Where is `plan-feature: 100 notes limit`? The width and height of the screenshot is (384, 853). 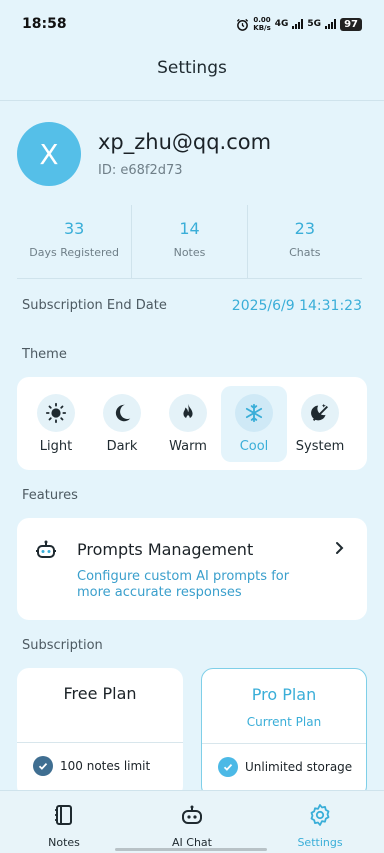 plan-feature: 100 notes limit is located at coordinates (91, 766).